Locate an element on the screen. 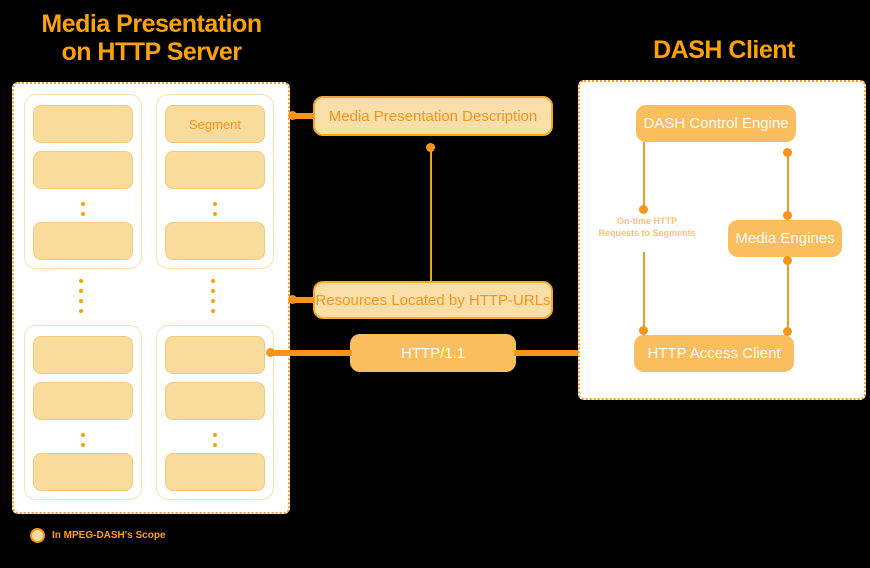 This screenshot has height=568, width=870. media-presentation-description-box: Media Presentation Description is located at coordinates (433, 116).